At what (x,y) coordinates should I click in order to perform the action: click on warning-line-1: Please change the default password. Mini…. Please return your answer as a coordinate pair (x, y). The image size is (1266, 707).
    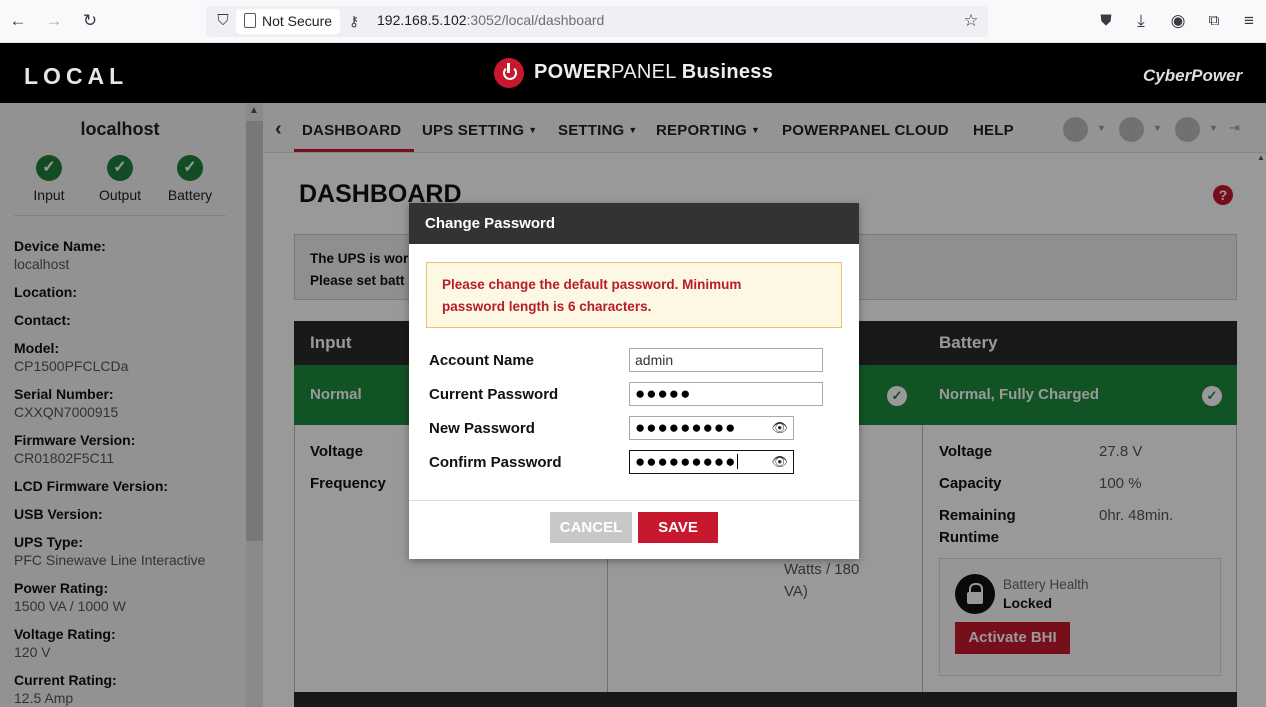
    Looking at the image, I should click on (592, 284).